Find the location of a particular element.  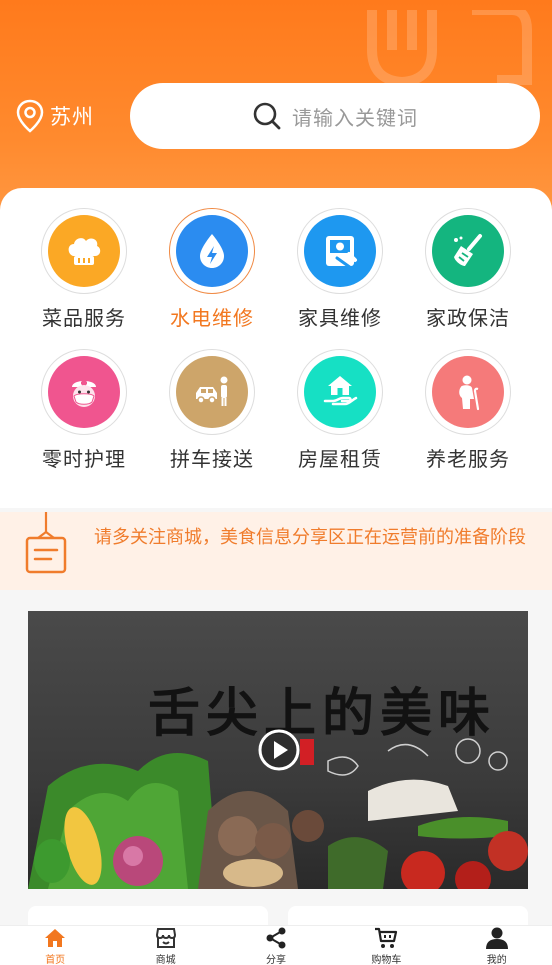

category-label: 家具维修 is located at coordinates (340, 318).